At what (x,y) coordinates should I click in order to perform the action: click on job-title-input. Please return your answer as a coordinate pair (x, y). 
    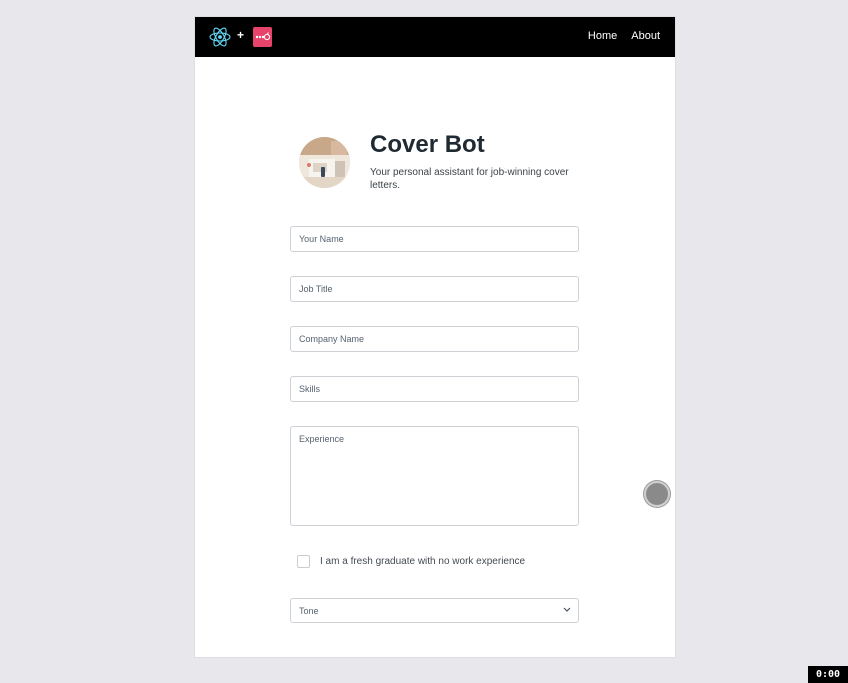
    Looking at the image, I should click on (434, 289).